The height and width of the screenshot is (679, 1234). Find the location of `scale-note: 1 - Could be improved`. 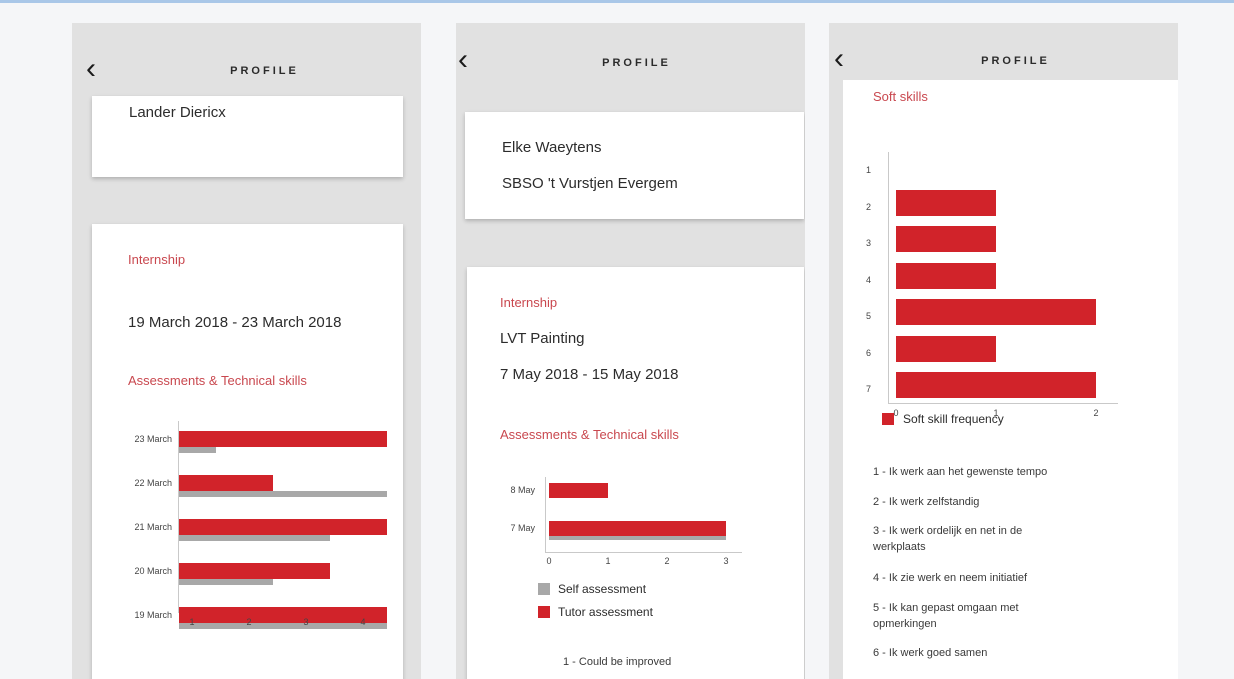

scale-note: 1 - Could be improved is located at coordinates (617, 662).